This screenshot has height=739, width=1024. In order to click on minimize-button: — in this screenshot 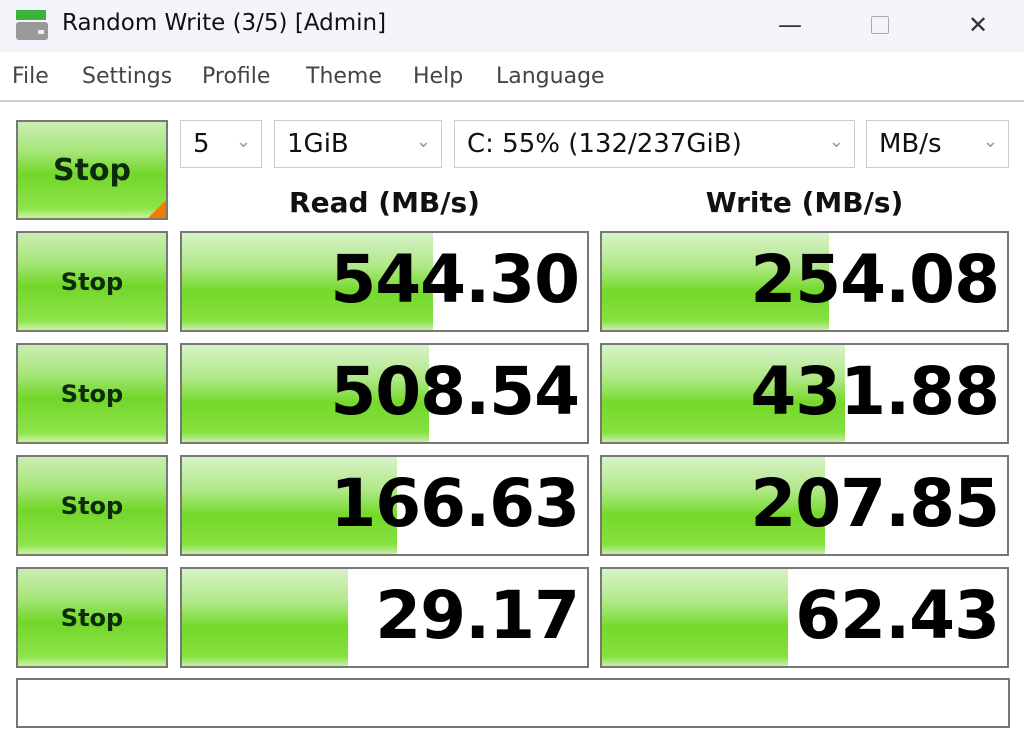, I will do `click(790, 25)`.